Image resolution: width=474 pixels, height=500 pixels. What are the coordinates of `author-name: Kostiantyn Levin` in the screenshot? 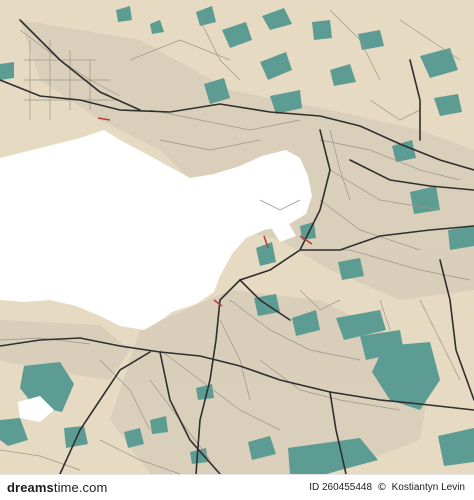 It's located at (428, 487).